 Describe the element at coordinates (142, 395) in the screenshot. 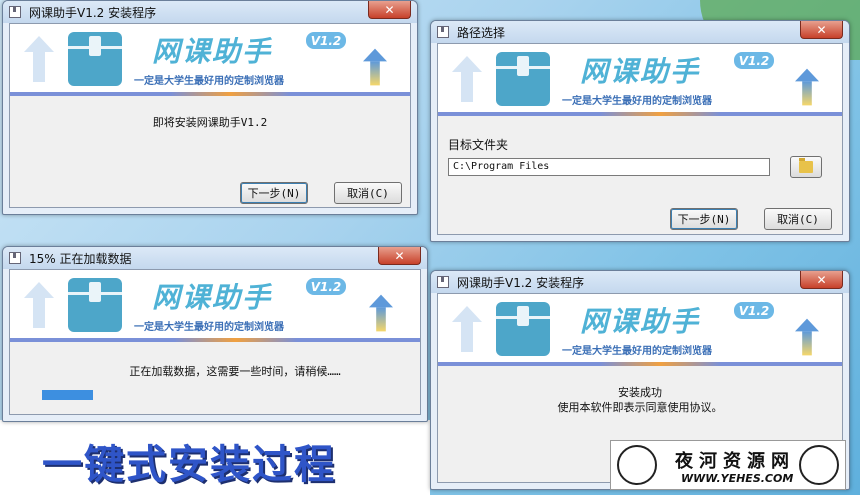

I see `progress-bar` at that location.